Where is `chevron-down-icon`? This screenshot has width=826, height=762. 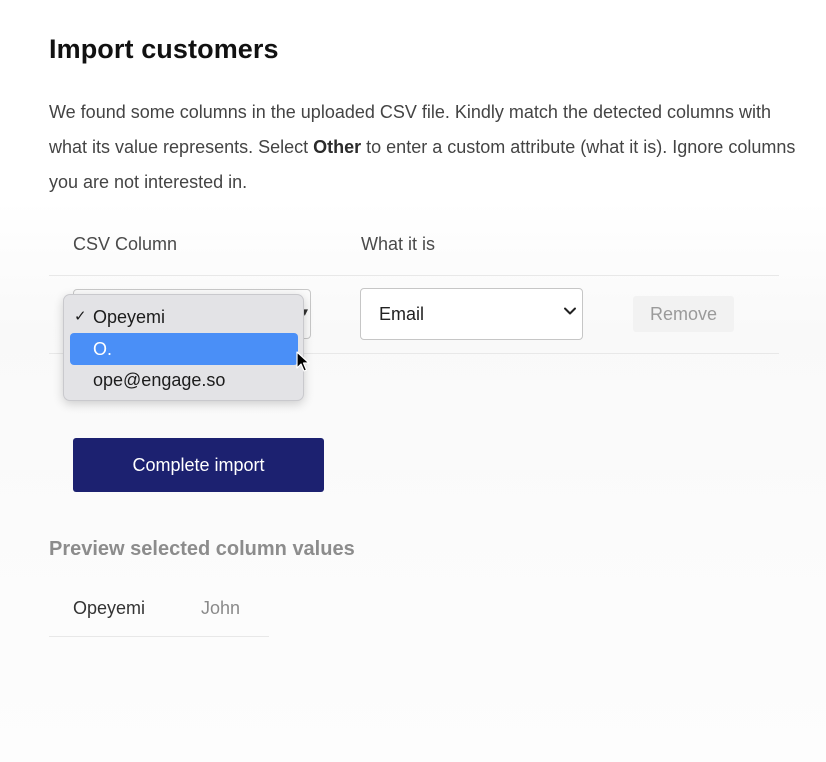 chevron-down-icon is located at coordinates (570, 311).